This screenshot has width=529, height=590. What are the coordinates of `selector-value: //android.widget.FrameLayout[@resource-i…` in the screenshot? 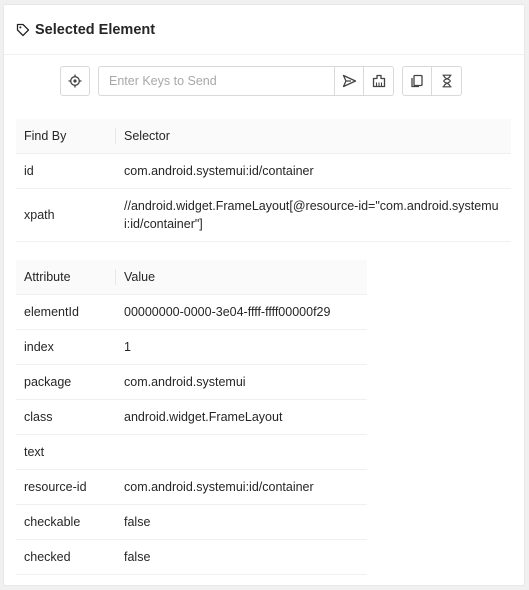 It's located at (313, 215).